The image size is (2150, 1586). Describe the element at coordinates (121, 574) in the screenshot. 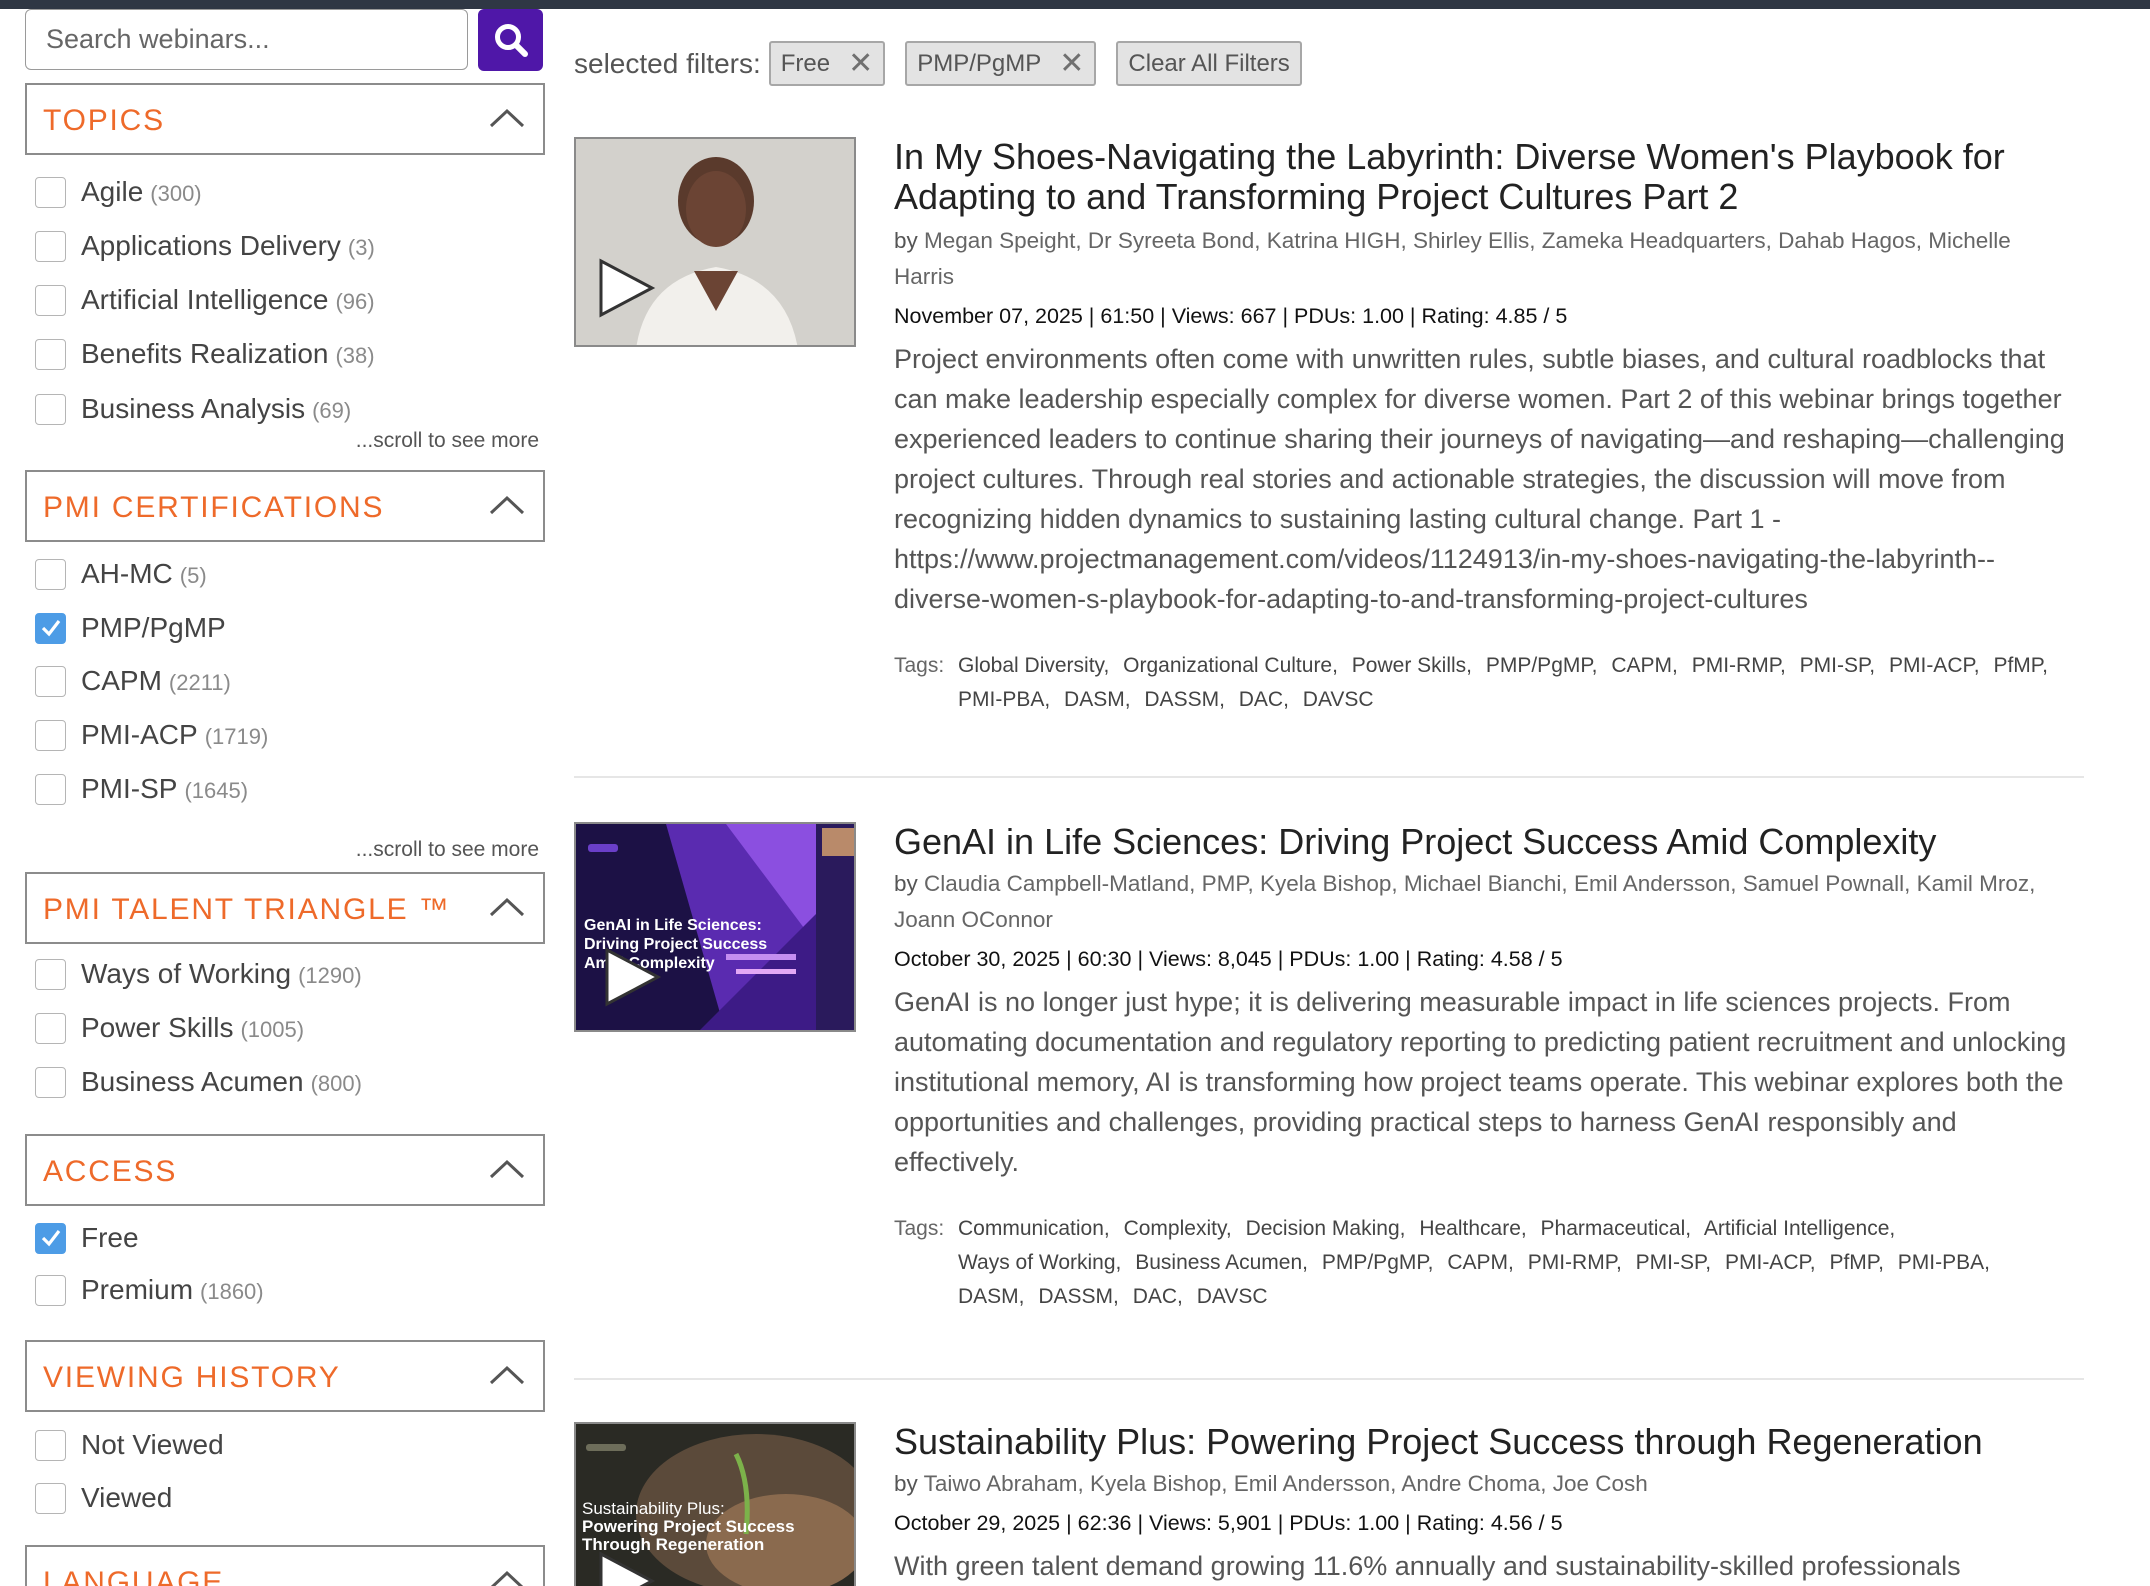

I see `facet-item-ah-mc: AH-MC (5)` at that location.